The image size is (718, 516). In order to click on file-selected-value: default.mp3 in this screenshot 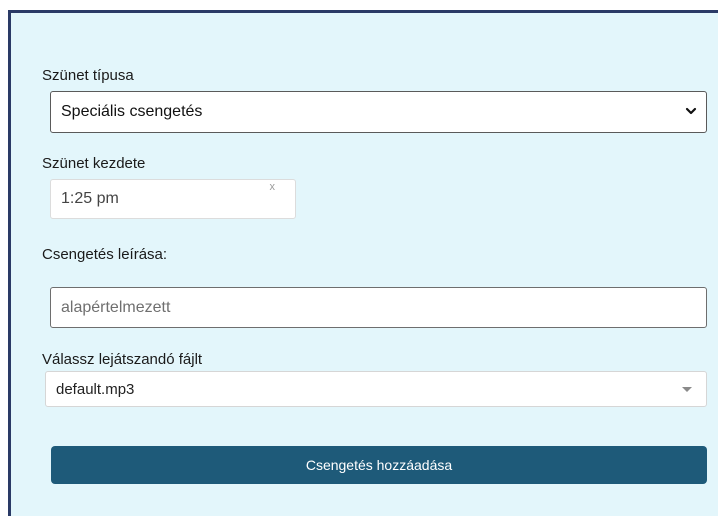, I will do `click(95, 389)`.